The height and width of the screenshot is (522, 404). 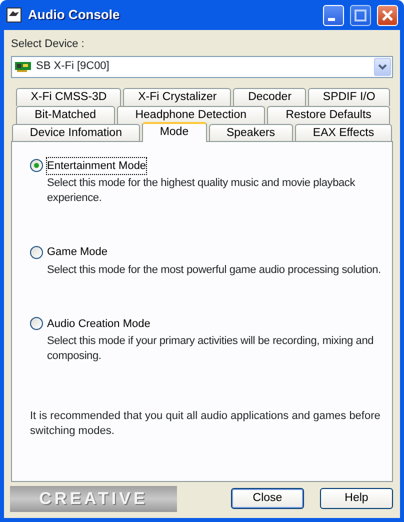 I want to click on maximize-button, so click(x=360, y=15).